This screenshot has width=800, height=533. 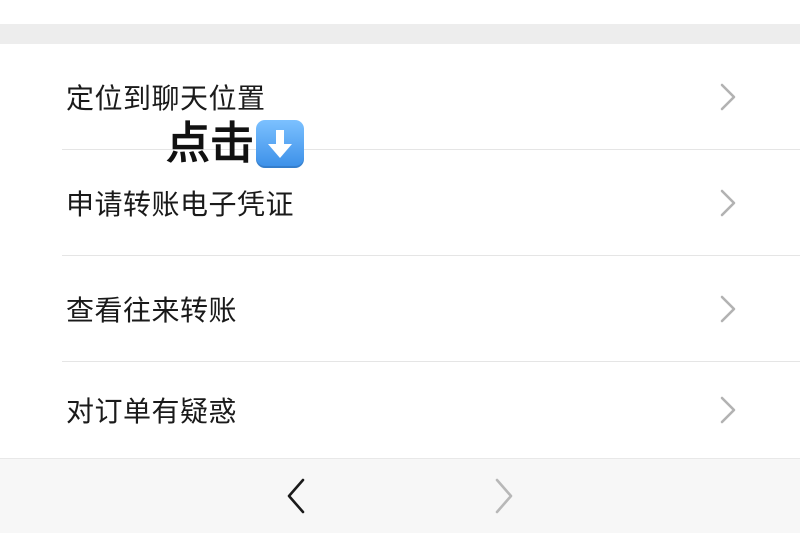 What do you see at coordinates (152, 411) in the screenshot?
I see `menu-item-label: 对订单有疑惑` at bounding box center [152, 411].